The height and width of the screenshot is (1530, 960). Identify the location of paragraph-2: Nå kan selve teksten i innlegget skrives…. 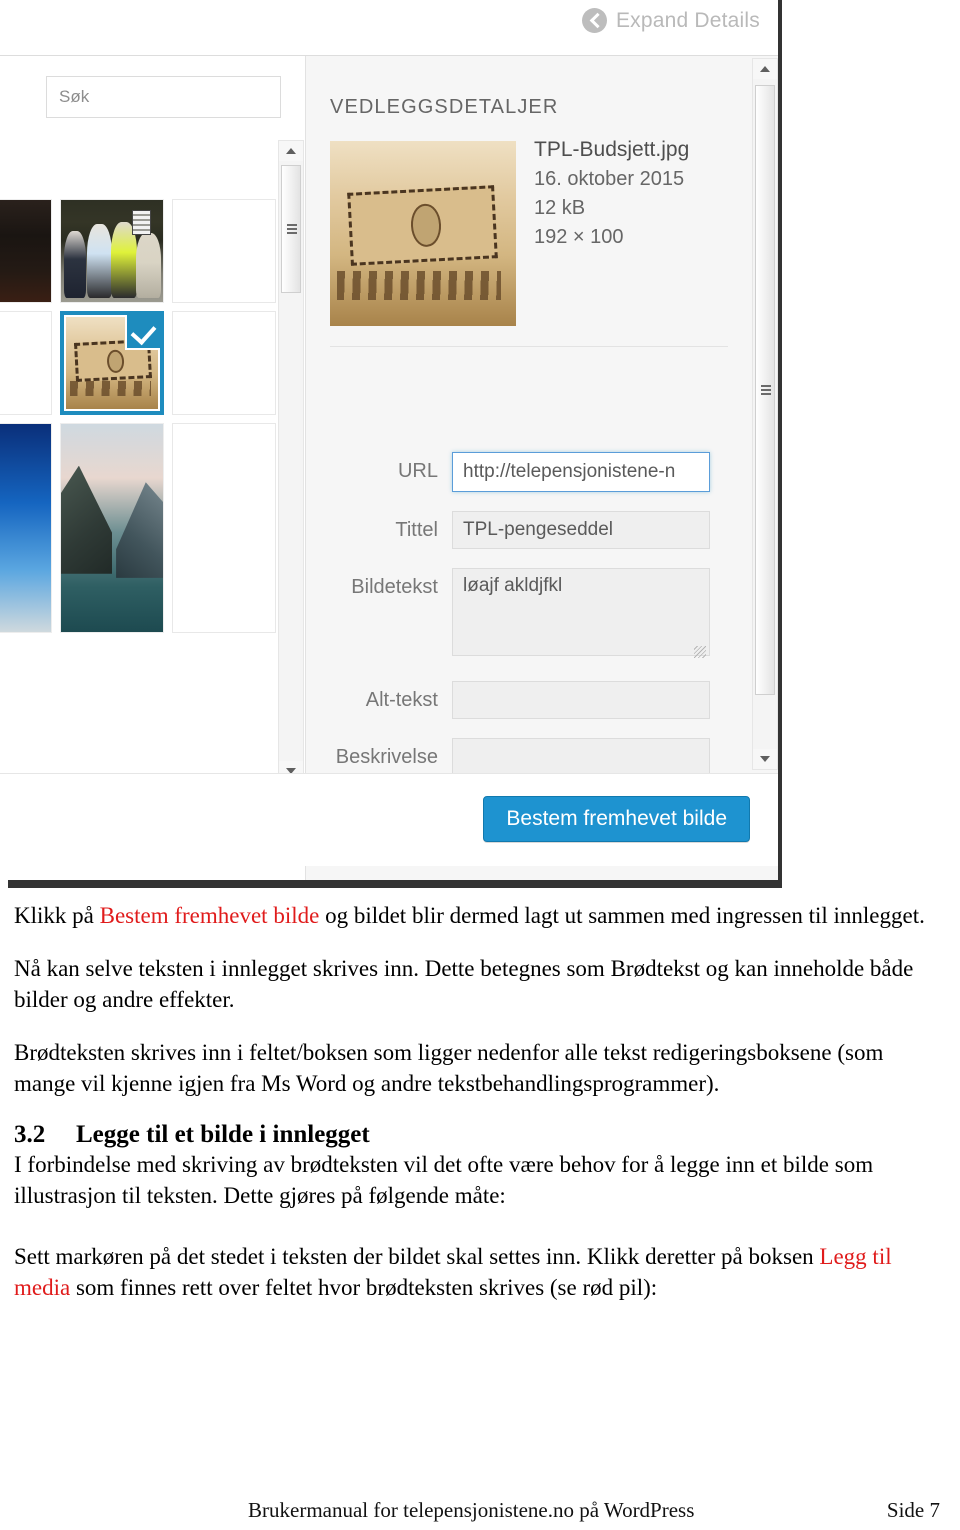
(464, 984).